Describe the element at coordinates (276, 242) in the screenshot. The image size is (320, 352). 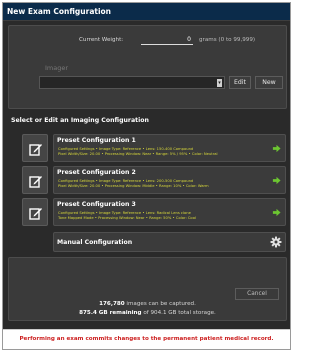
I see `gear-icon` at that location.